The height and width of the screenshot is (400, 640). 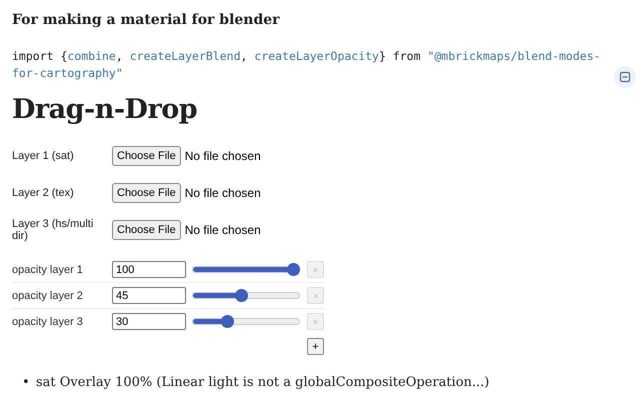 What do you see at coordinates (43, 193) in the screenshot?
I see `field-label: Layer 2 (tex)` at bounding box center [43, 193].